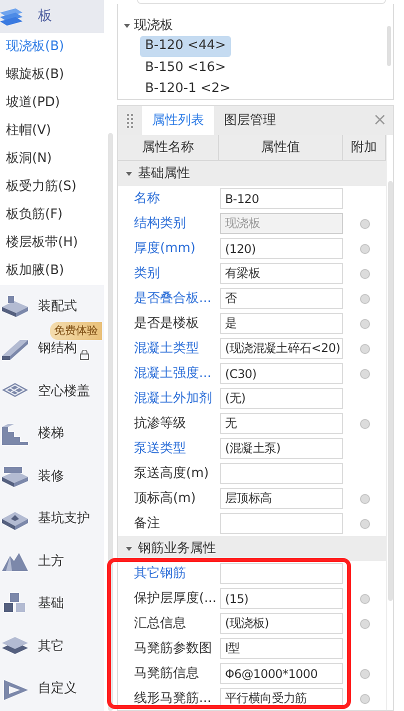 The height and width of the screenshot is (711, 404). What do you see at coordinates (52, 103) in the screenshot?
I see `sidebar-item: 坡道(PD)` at bounding box center [52, 103].